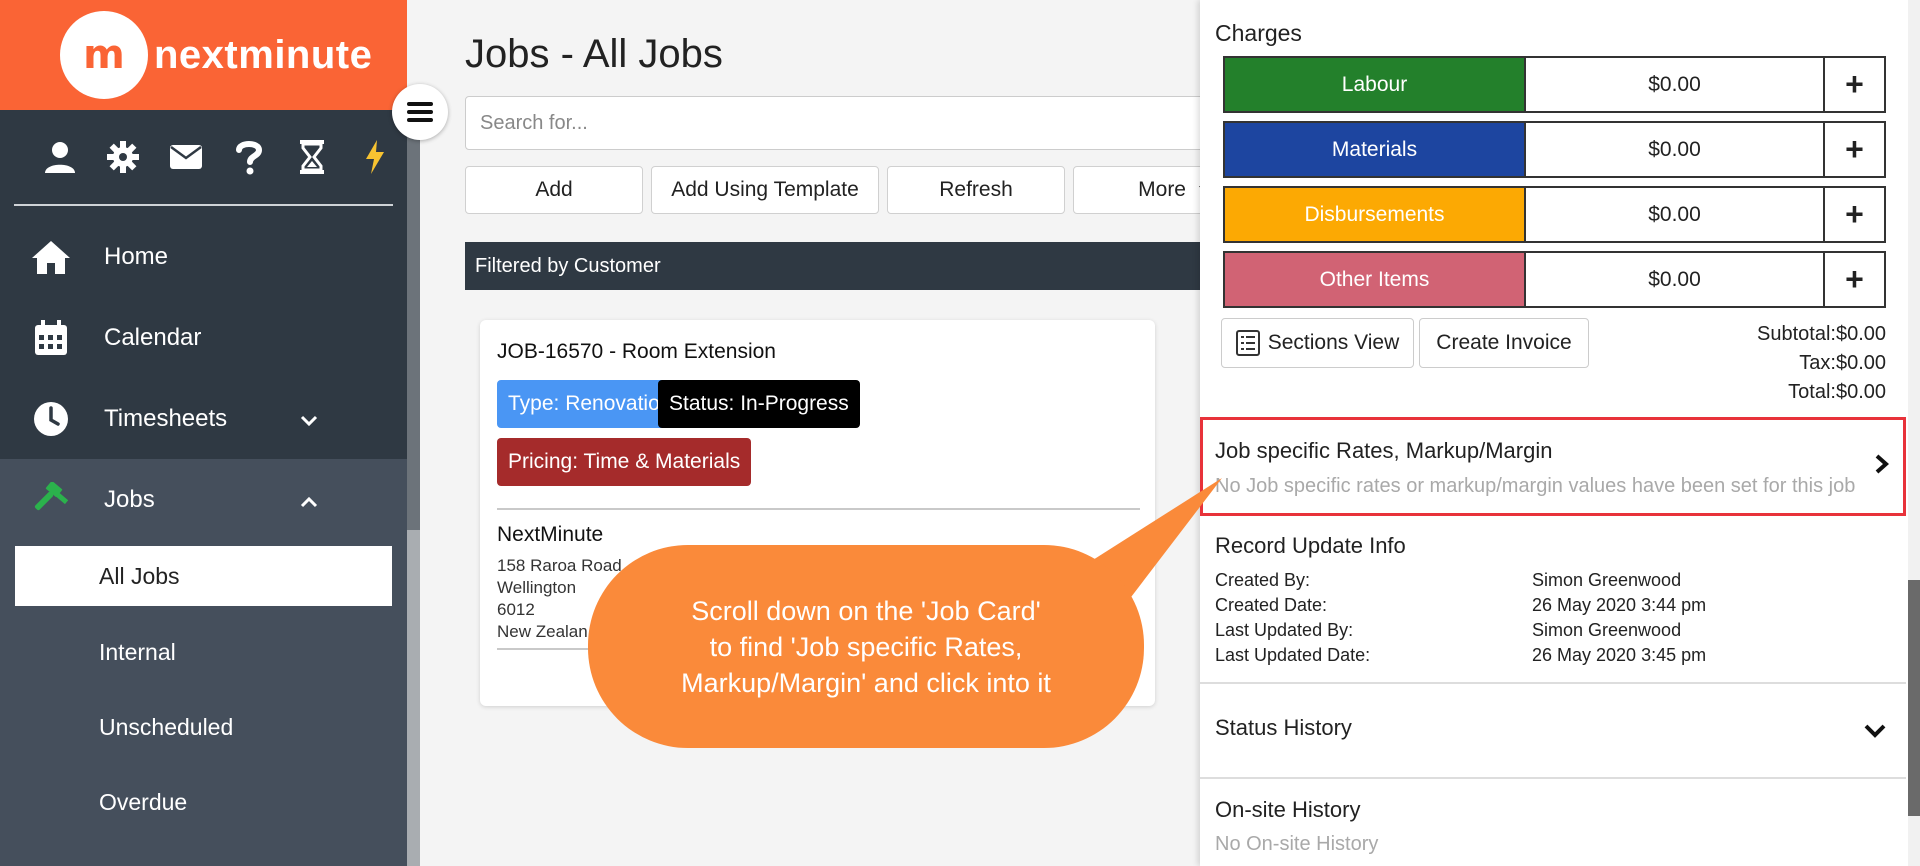 The image size is (1920, 866). Describe the element at coordinates (375, 157) in the screenshot. I see `lightning-icon` at that location.